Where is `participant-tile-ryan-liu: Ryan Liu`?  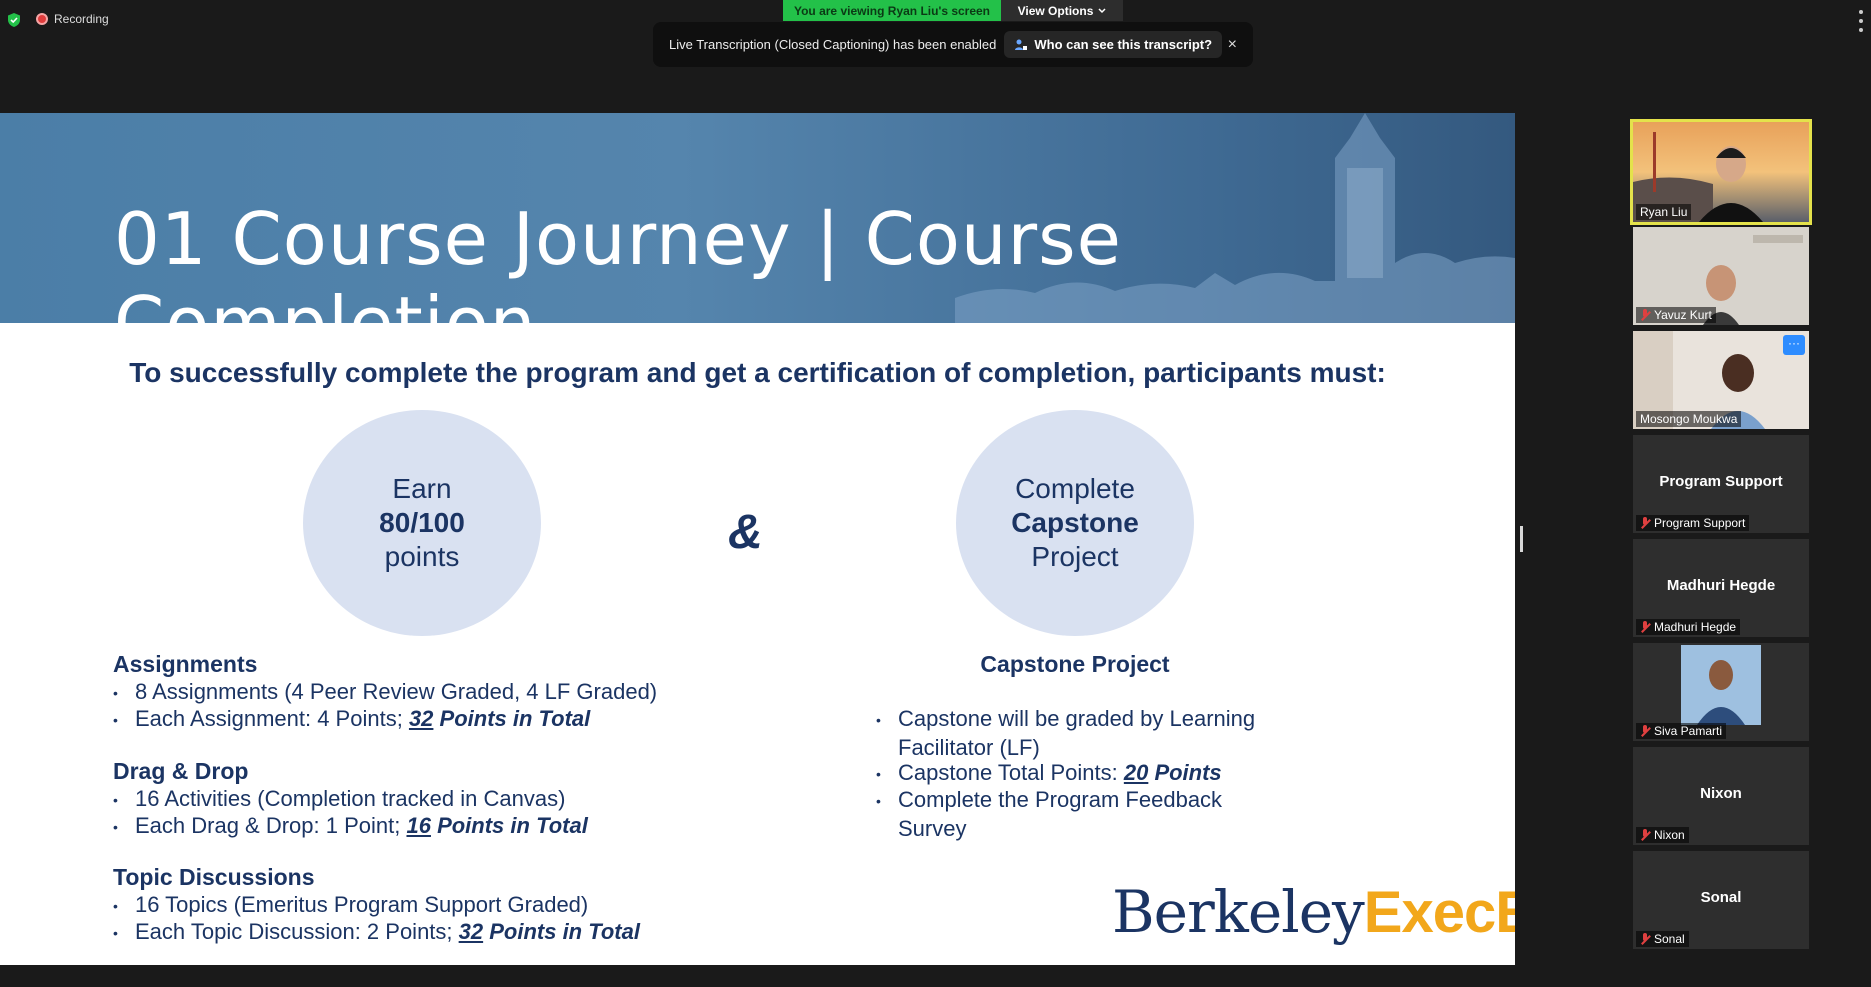
participant-tile-ryan-liu: Ryan Liu is located at coordinates (1721, 172).